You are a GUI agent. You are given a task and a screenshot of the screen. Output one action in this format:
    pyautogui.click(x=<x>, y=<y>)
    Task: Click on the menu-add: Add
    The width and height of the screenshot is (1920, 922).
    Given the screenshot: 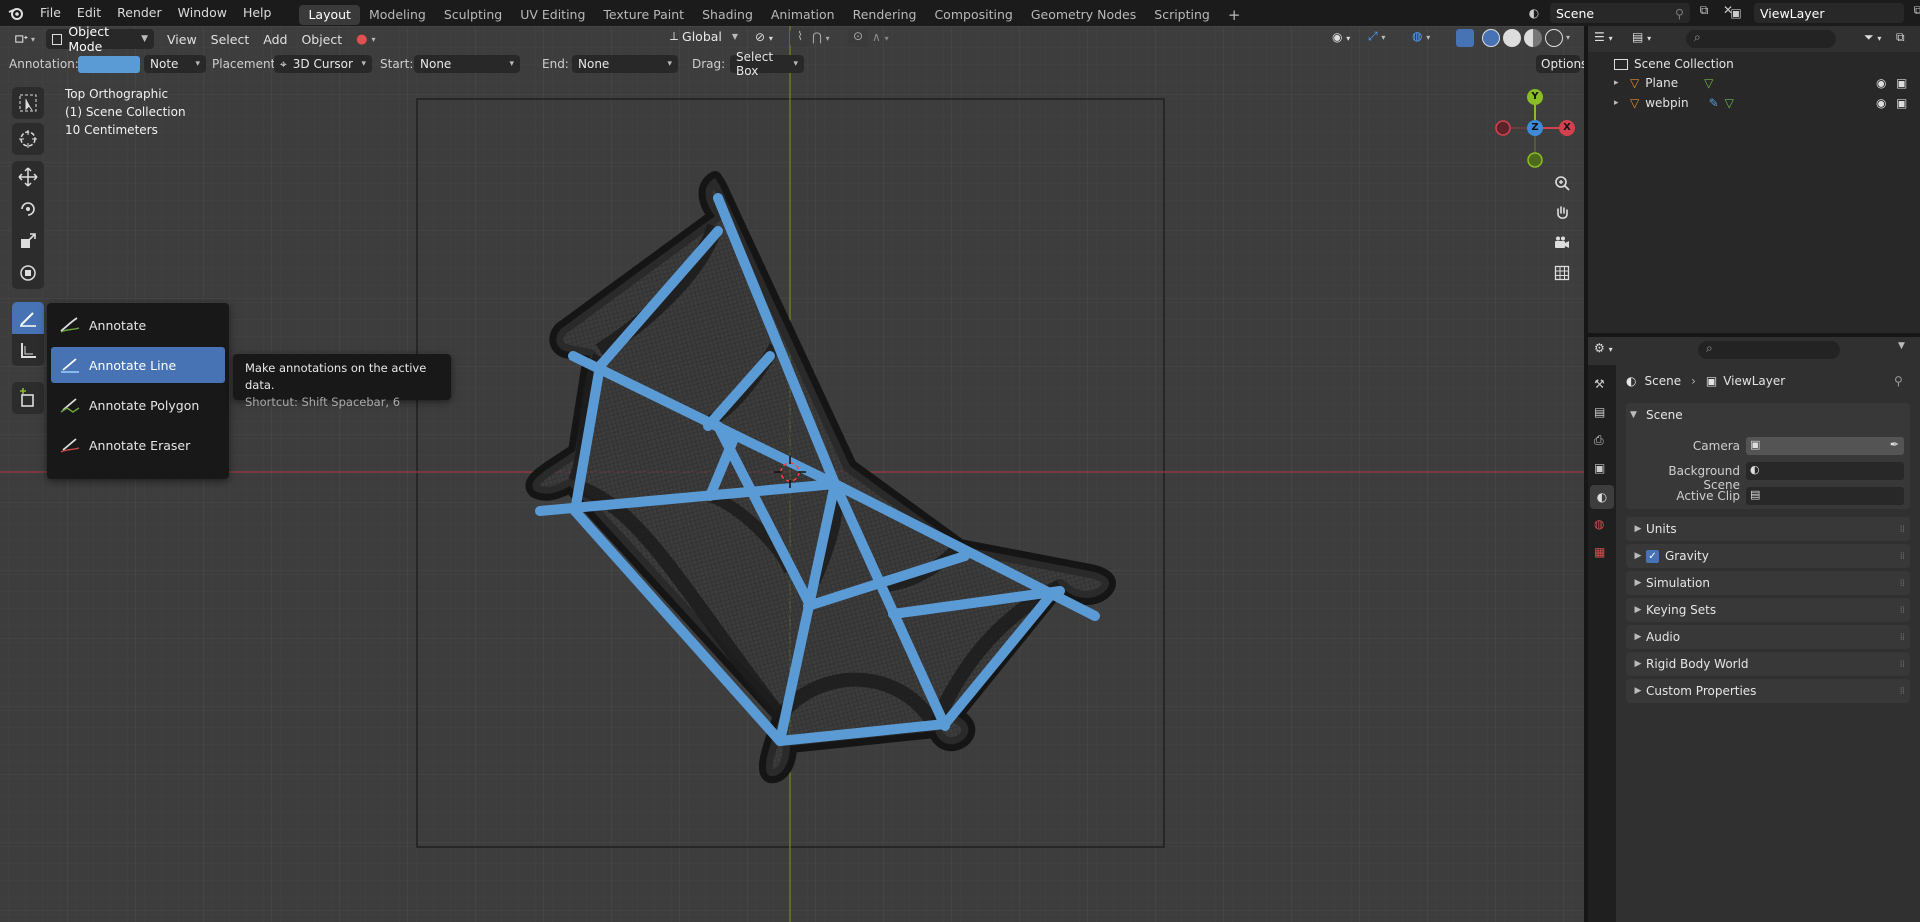 What is the action you would take?
    pyautogui.click(x=275, y=39)
    